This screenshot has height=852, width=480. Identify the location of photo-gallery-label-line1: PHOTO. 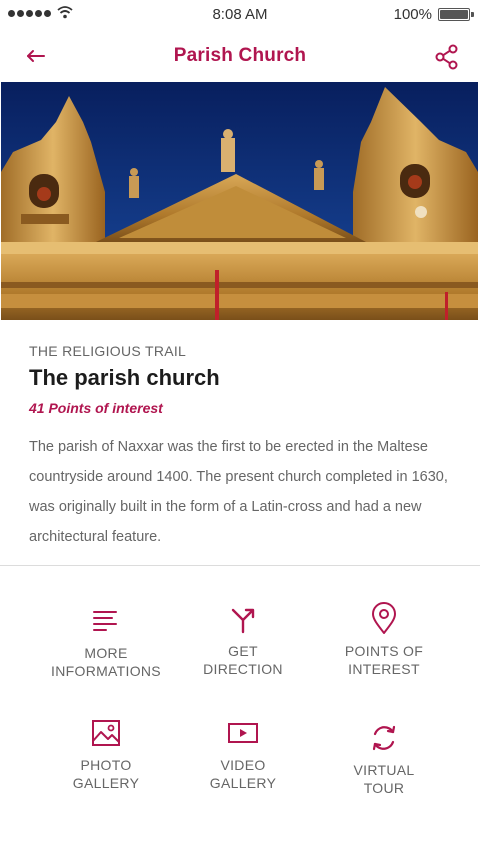
(106, 765).